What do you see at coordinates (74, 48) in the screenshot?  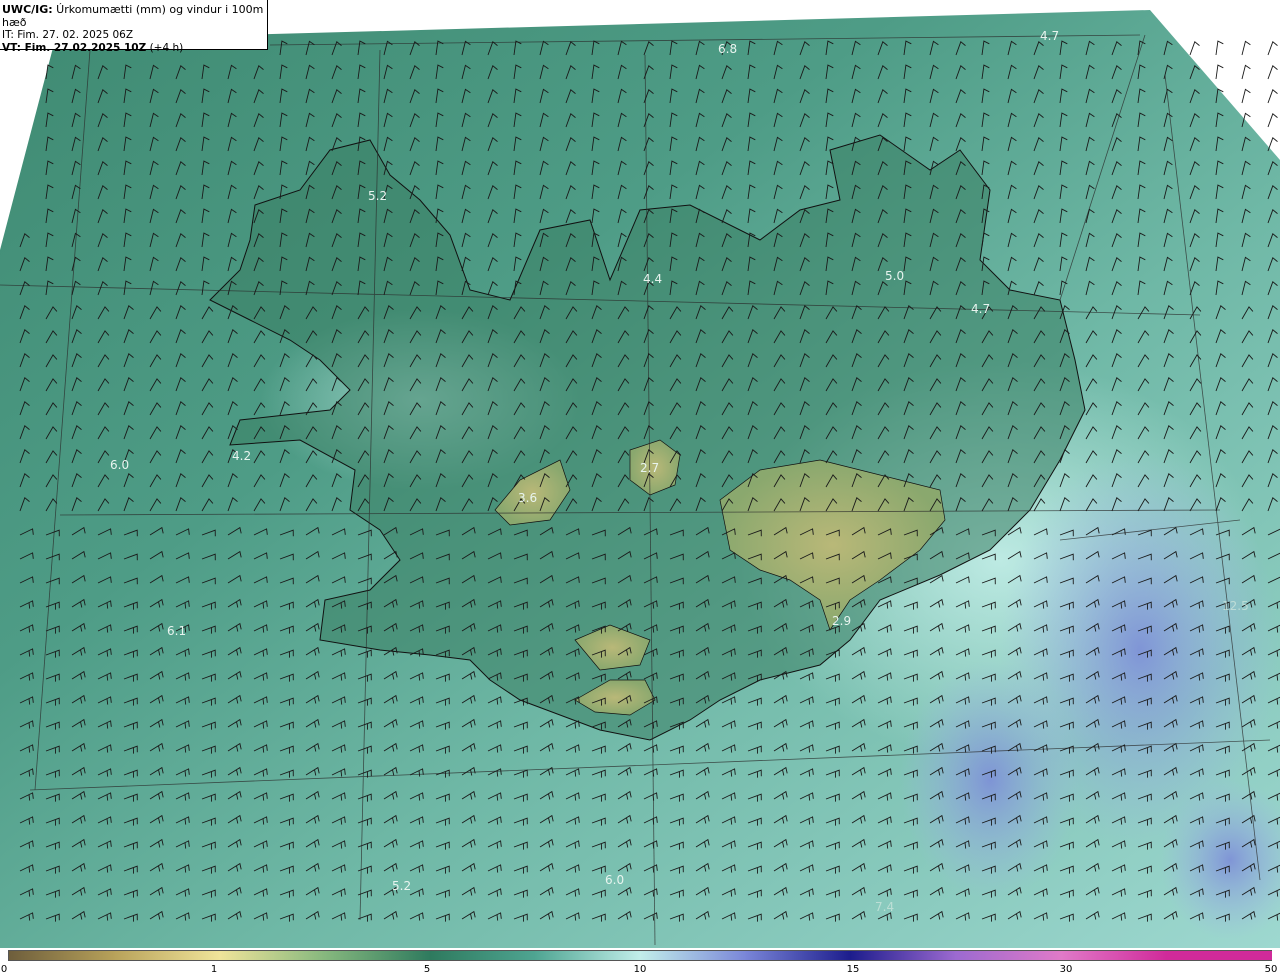 I see `valid-time: VT: Fim. 27.02.2025 10Z` at bounding box center [74, 48].